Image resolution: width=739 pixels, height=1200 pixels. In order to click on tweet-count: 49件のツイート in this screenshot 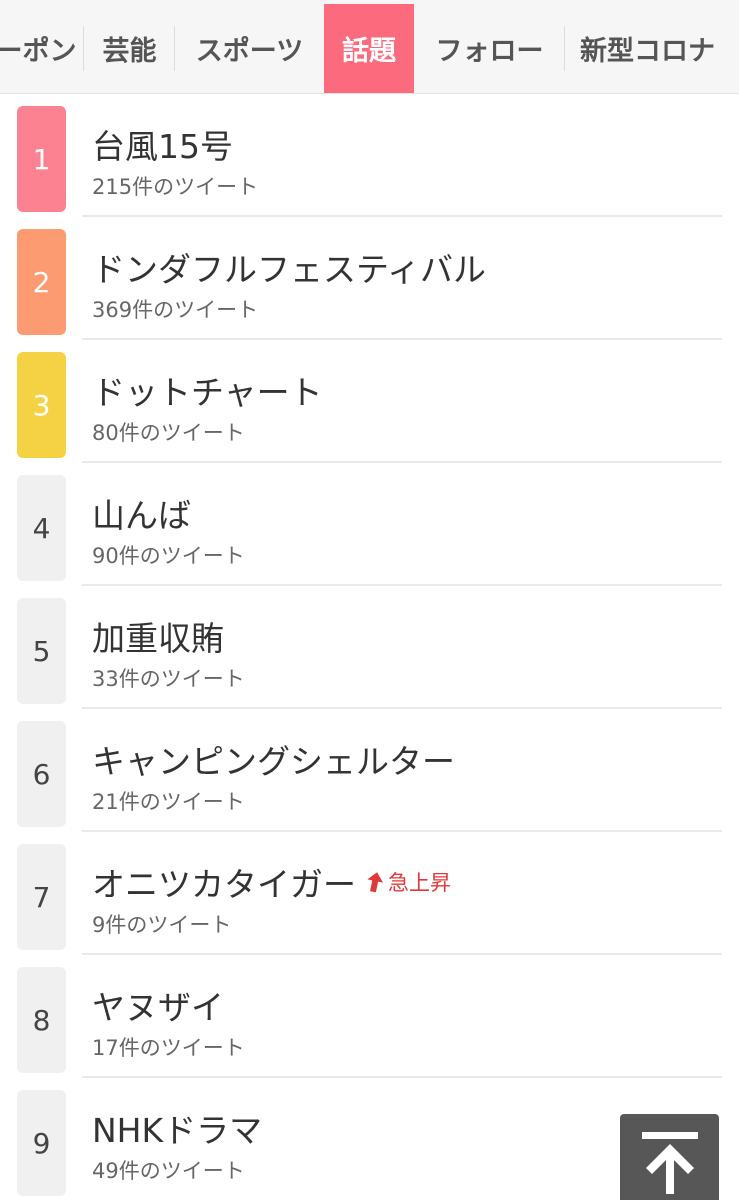, I will do `click(168, 1171)`.